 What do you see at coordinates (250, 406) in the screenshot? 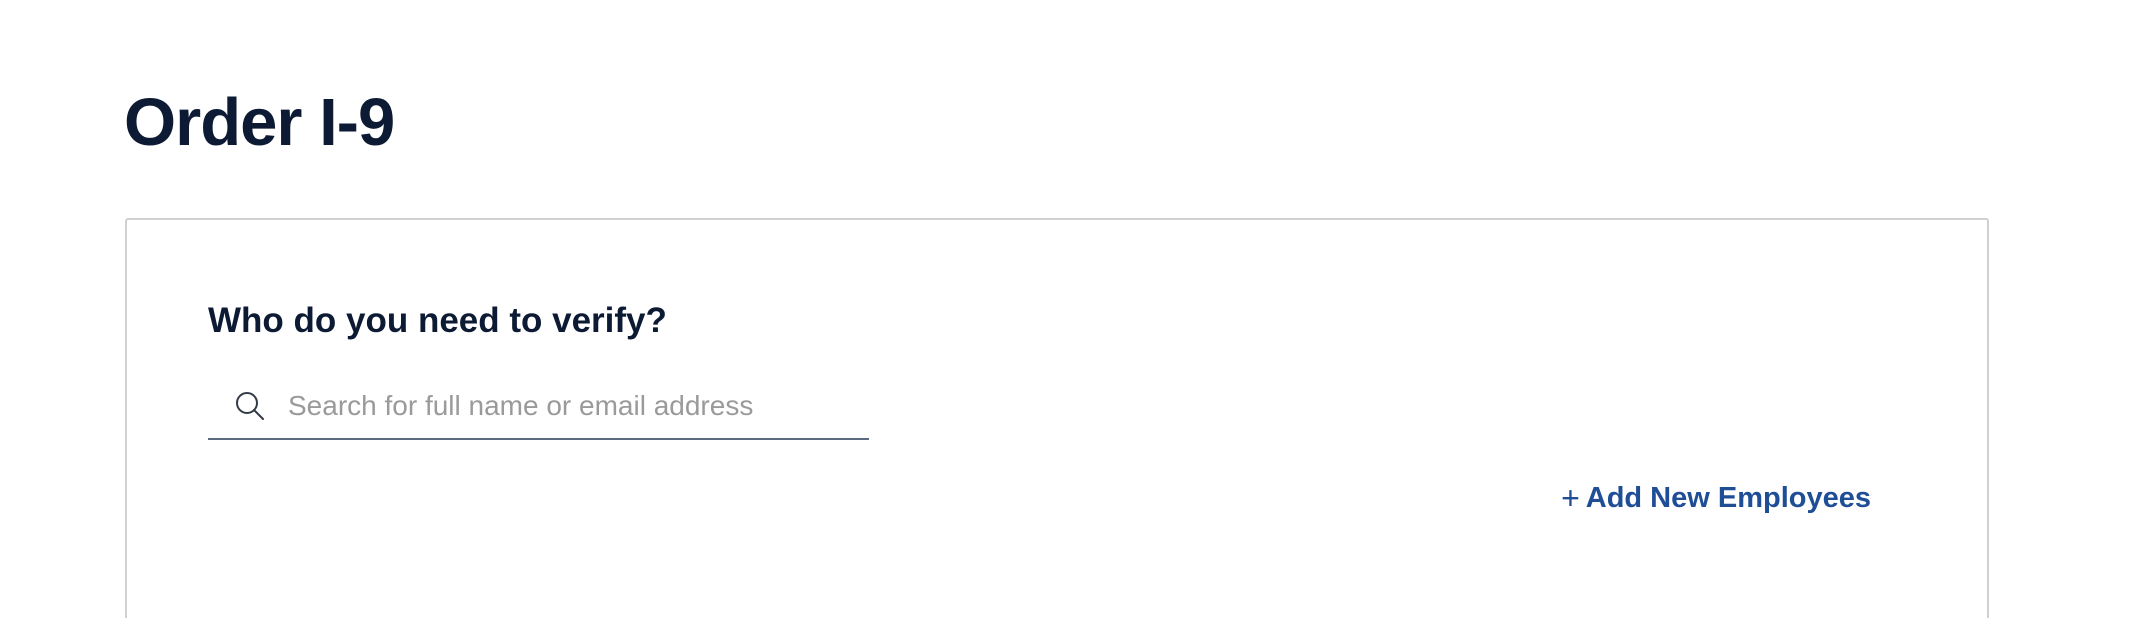
I see `search-icon` at bounding box center [250, 406].